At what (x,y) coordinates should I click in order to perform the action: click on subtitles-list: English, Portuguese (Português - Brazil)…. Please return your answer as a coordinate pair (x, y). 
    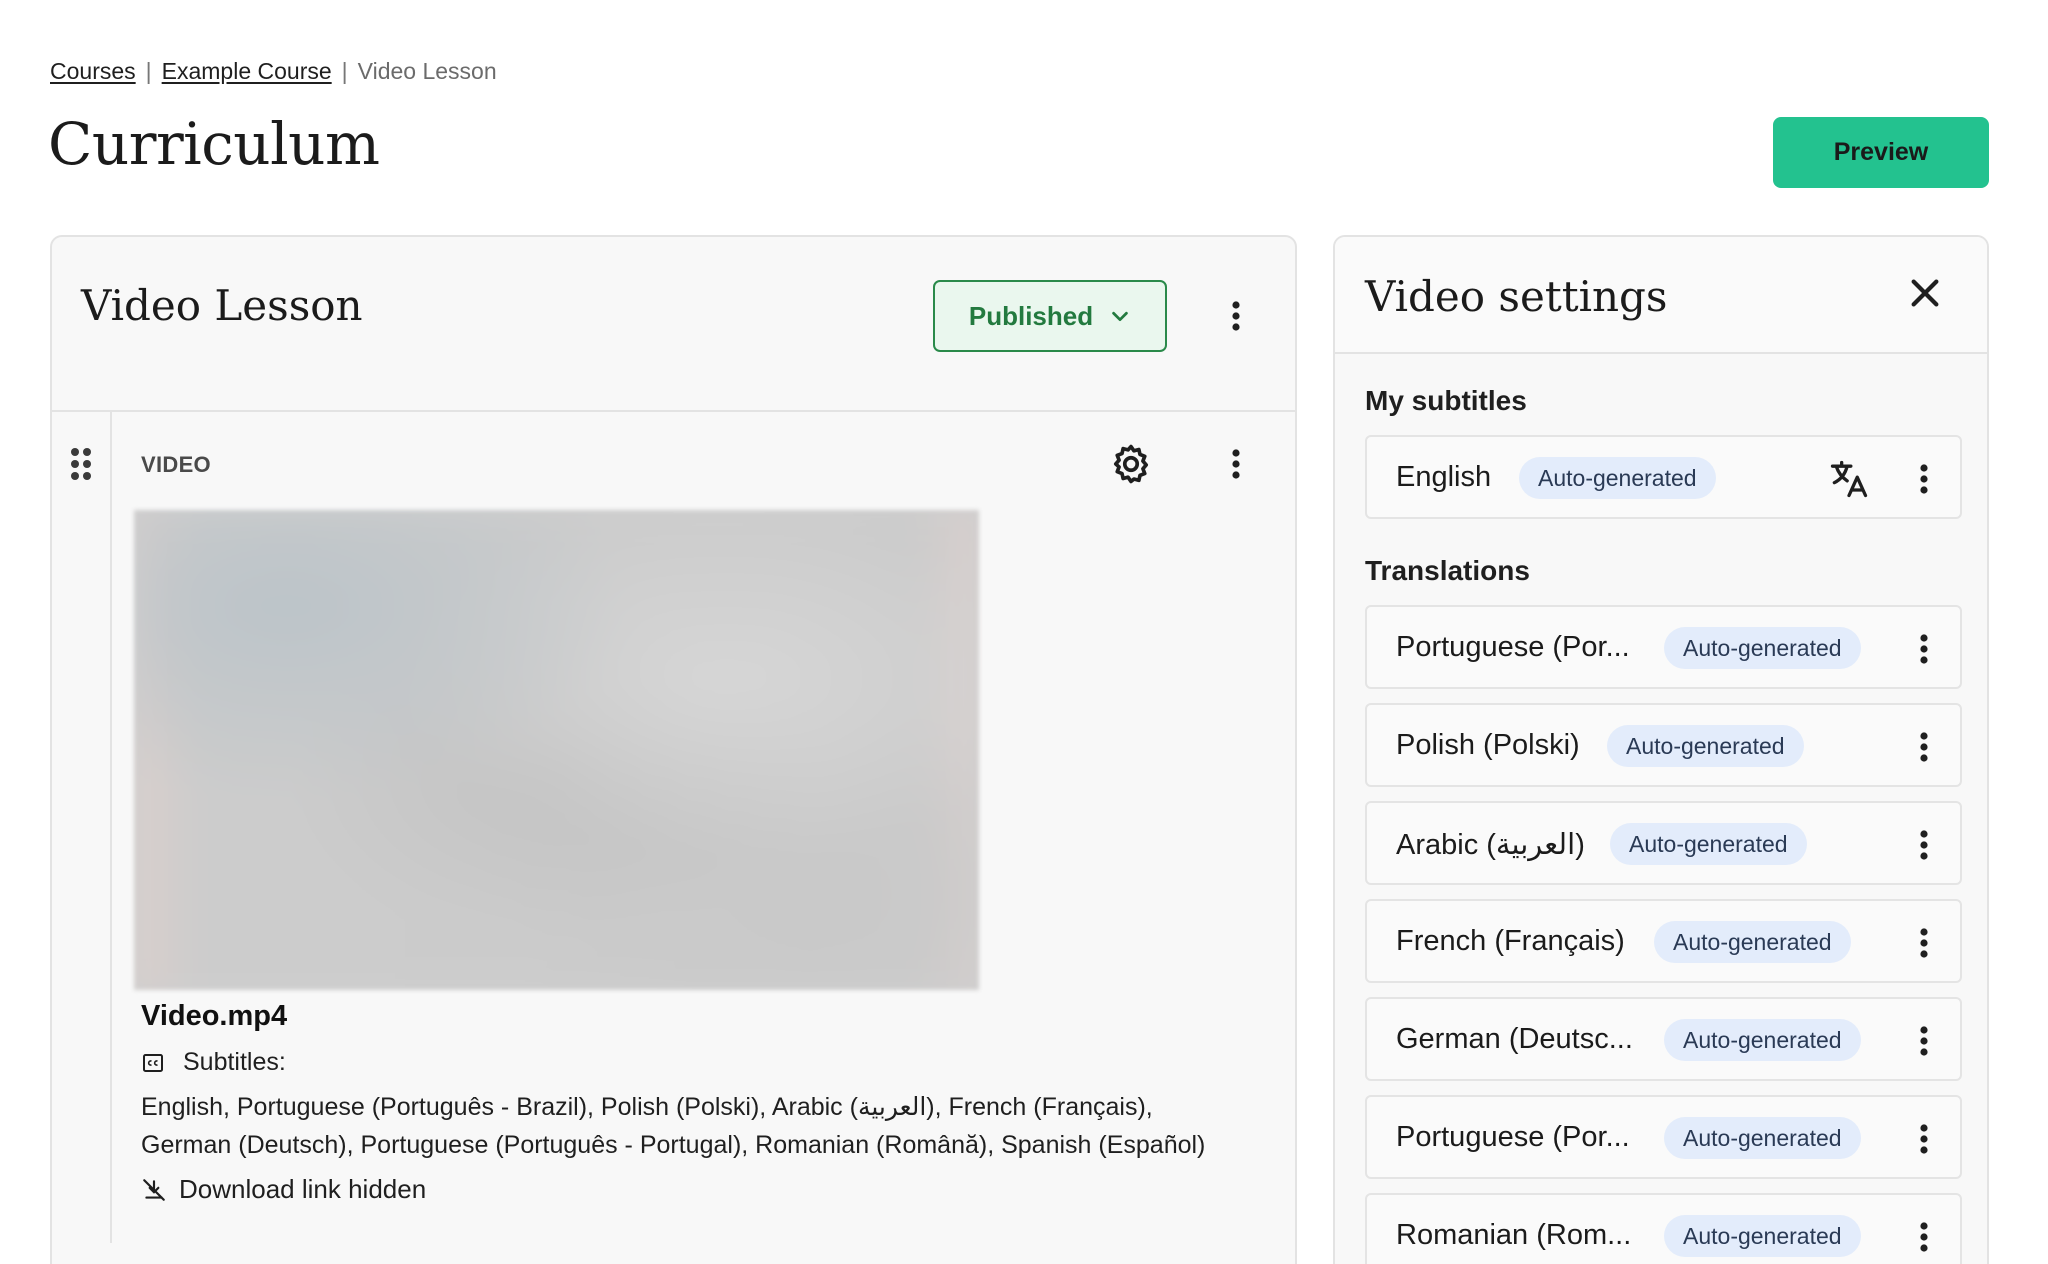
    Looking at the image, I should click on (711, 1126).